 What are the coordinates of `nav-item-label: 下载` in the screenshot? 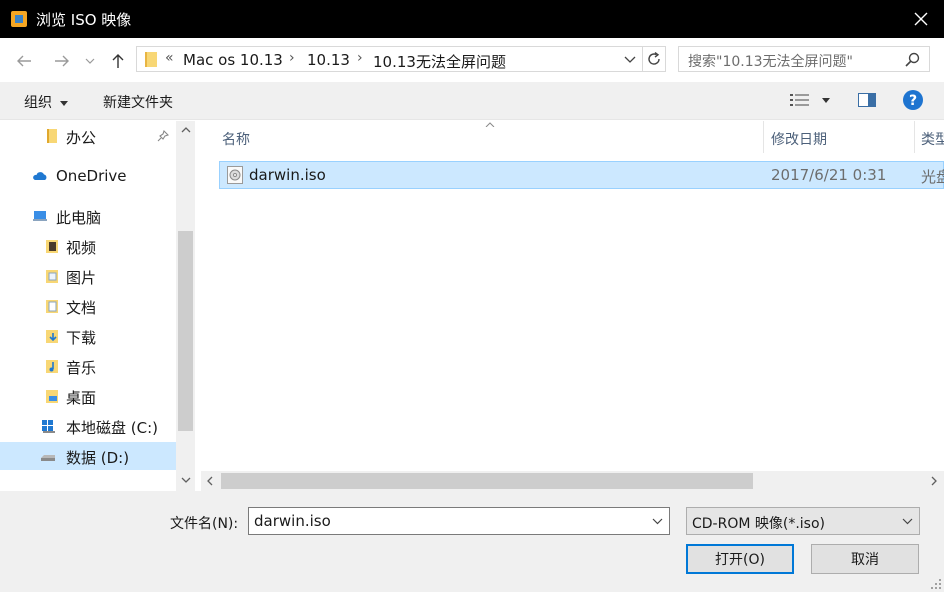 It's located at (81, 338).